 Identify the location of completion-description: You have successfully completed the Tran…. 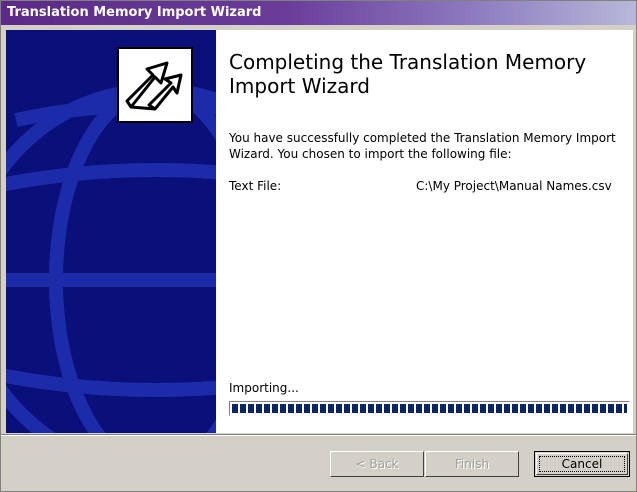
(422, 146).